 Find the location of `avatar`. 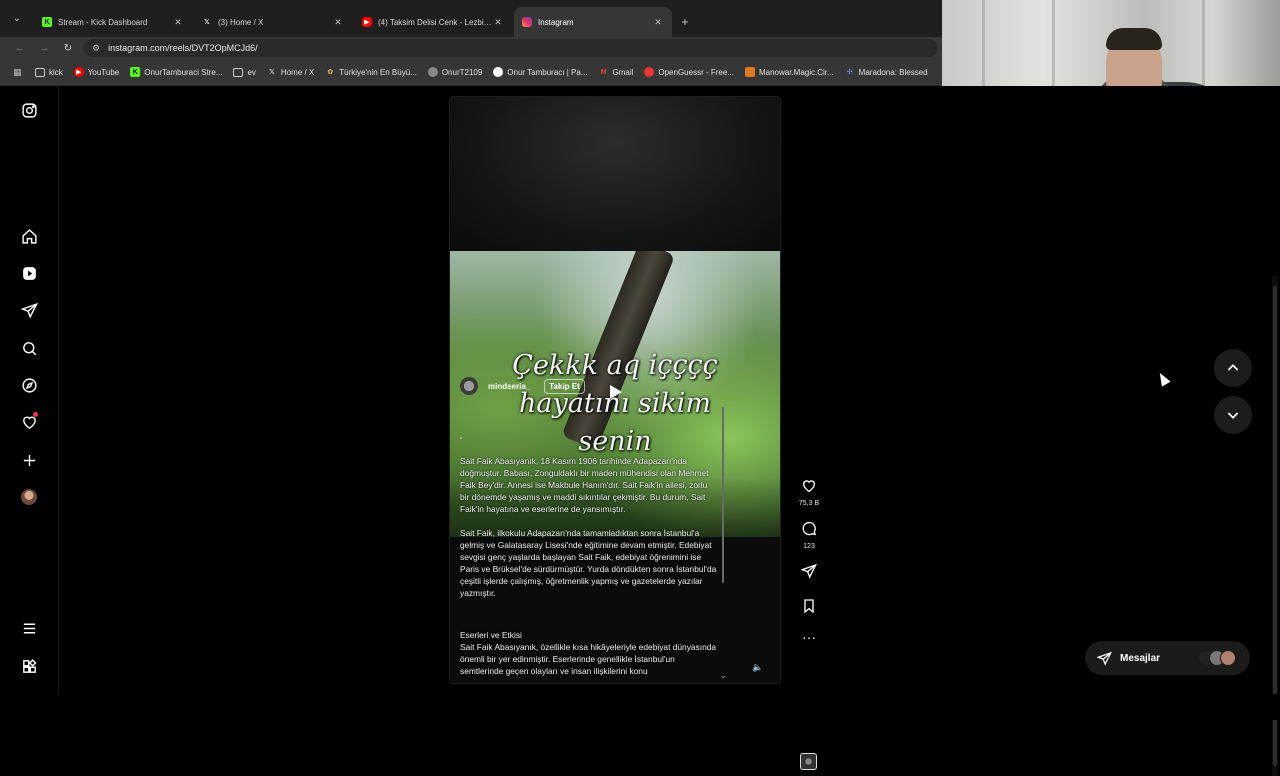

avatar is located at coordinates (29, 497).